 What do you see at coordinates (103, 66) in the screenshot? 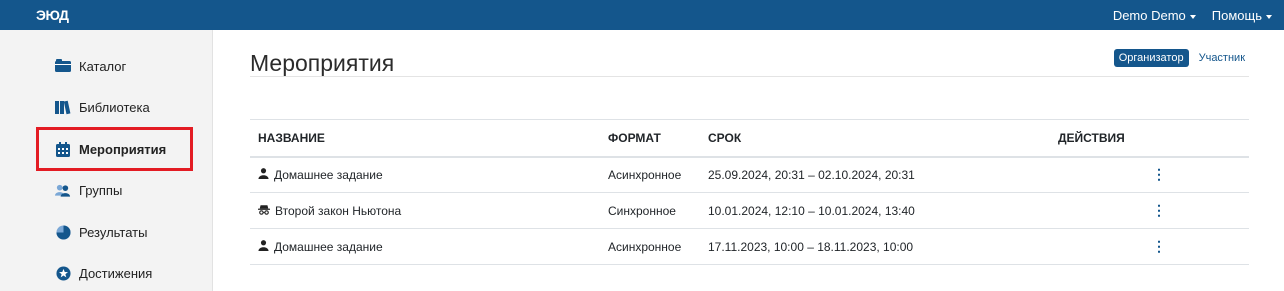
I see `sidebar-item-label: Каталог` at bounding box center [103, 66].